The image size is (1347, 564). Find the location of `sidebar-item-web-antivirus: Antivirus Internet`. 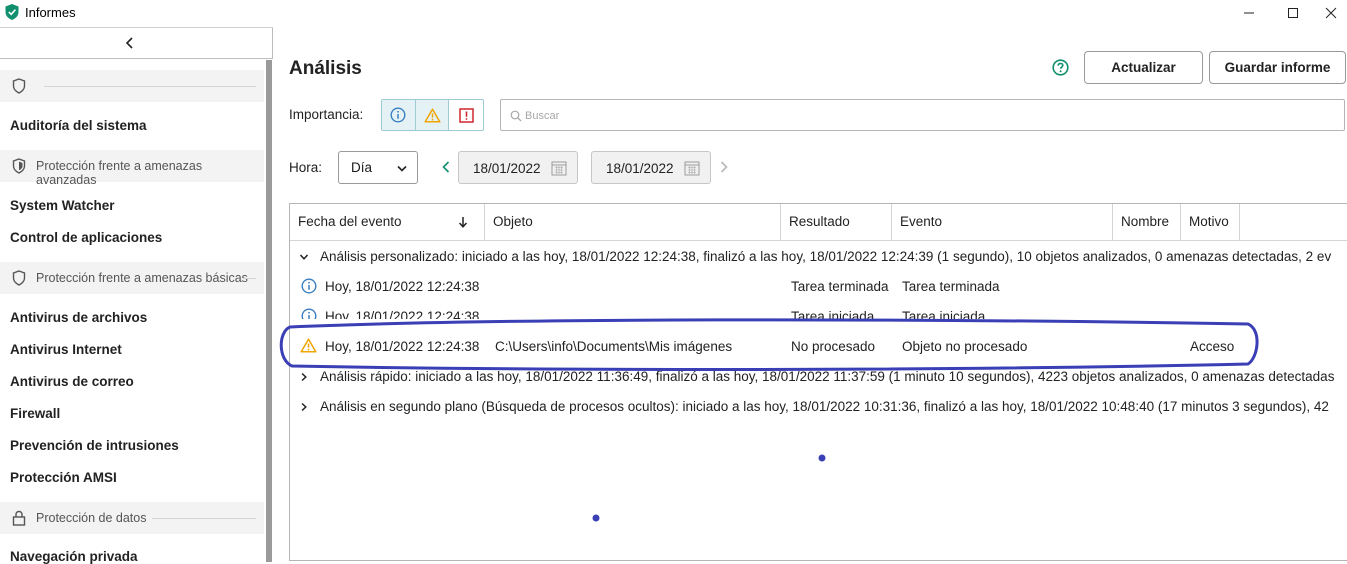

sidebar-item-web-antivirus: Antivirus Internet is located at coordinates (66, 349).